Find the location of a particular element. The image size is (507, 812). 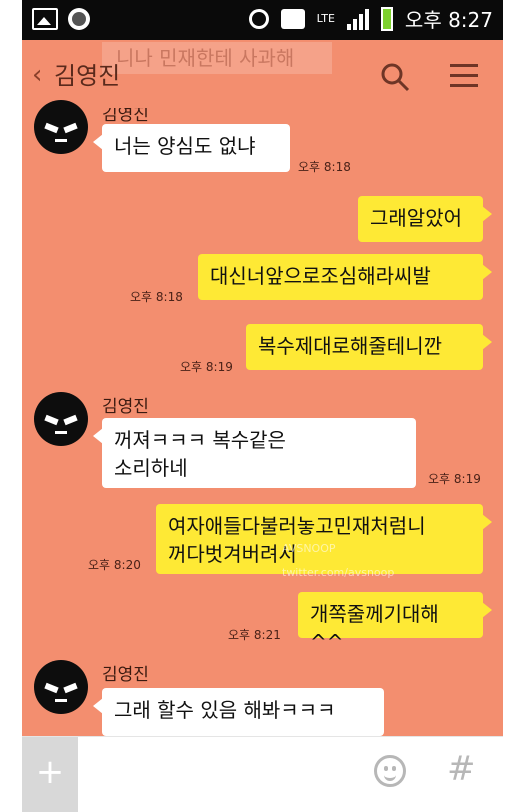

message-line: 꺼져ㅋㅋㅋ 복수같은 is located at coordinates (200, 440).